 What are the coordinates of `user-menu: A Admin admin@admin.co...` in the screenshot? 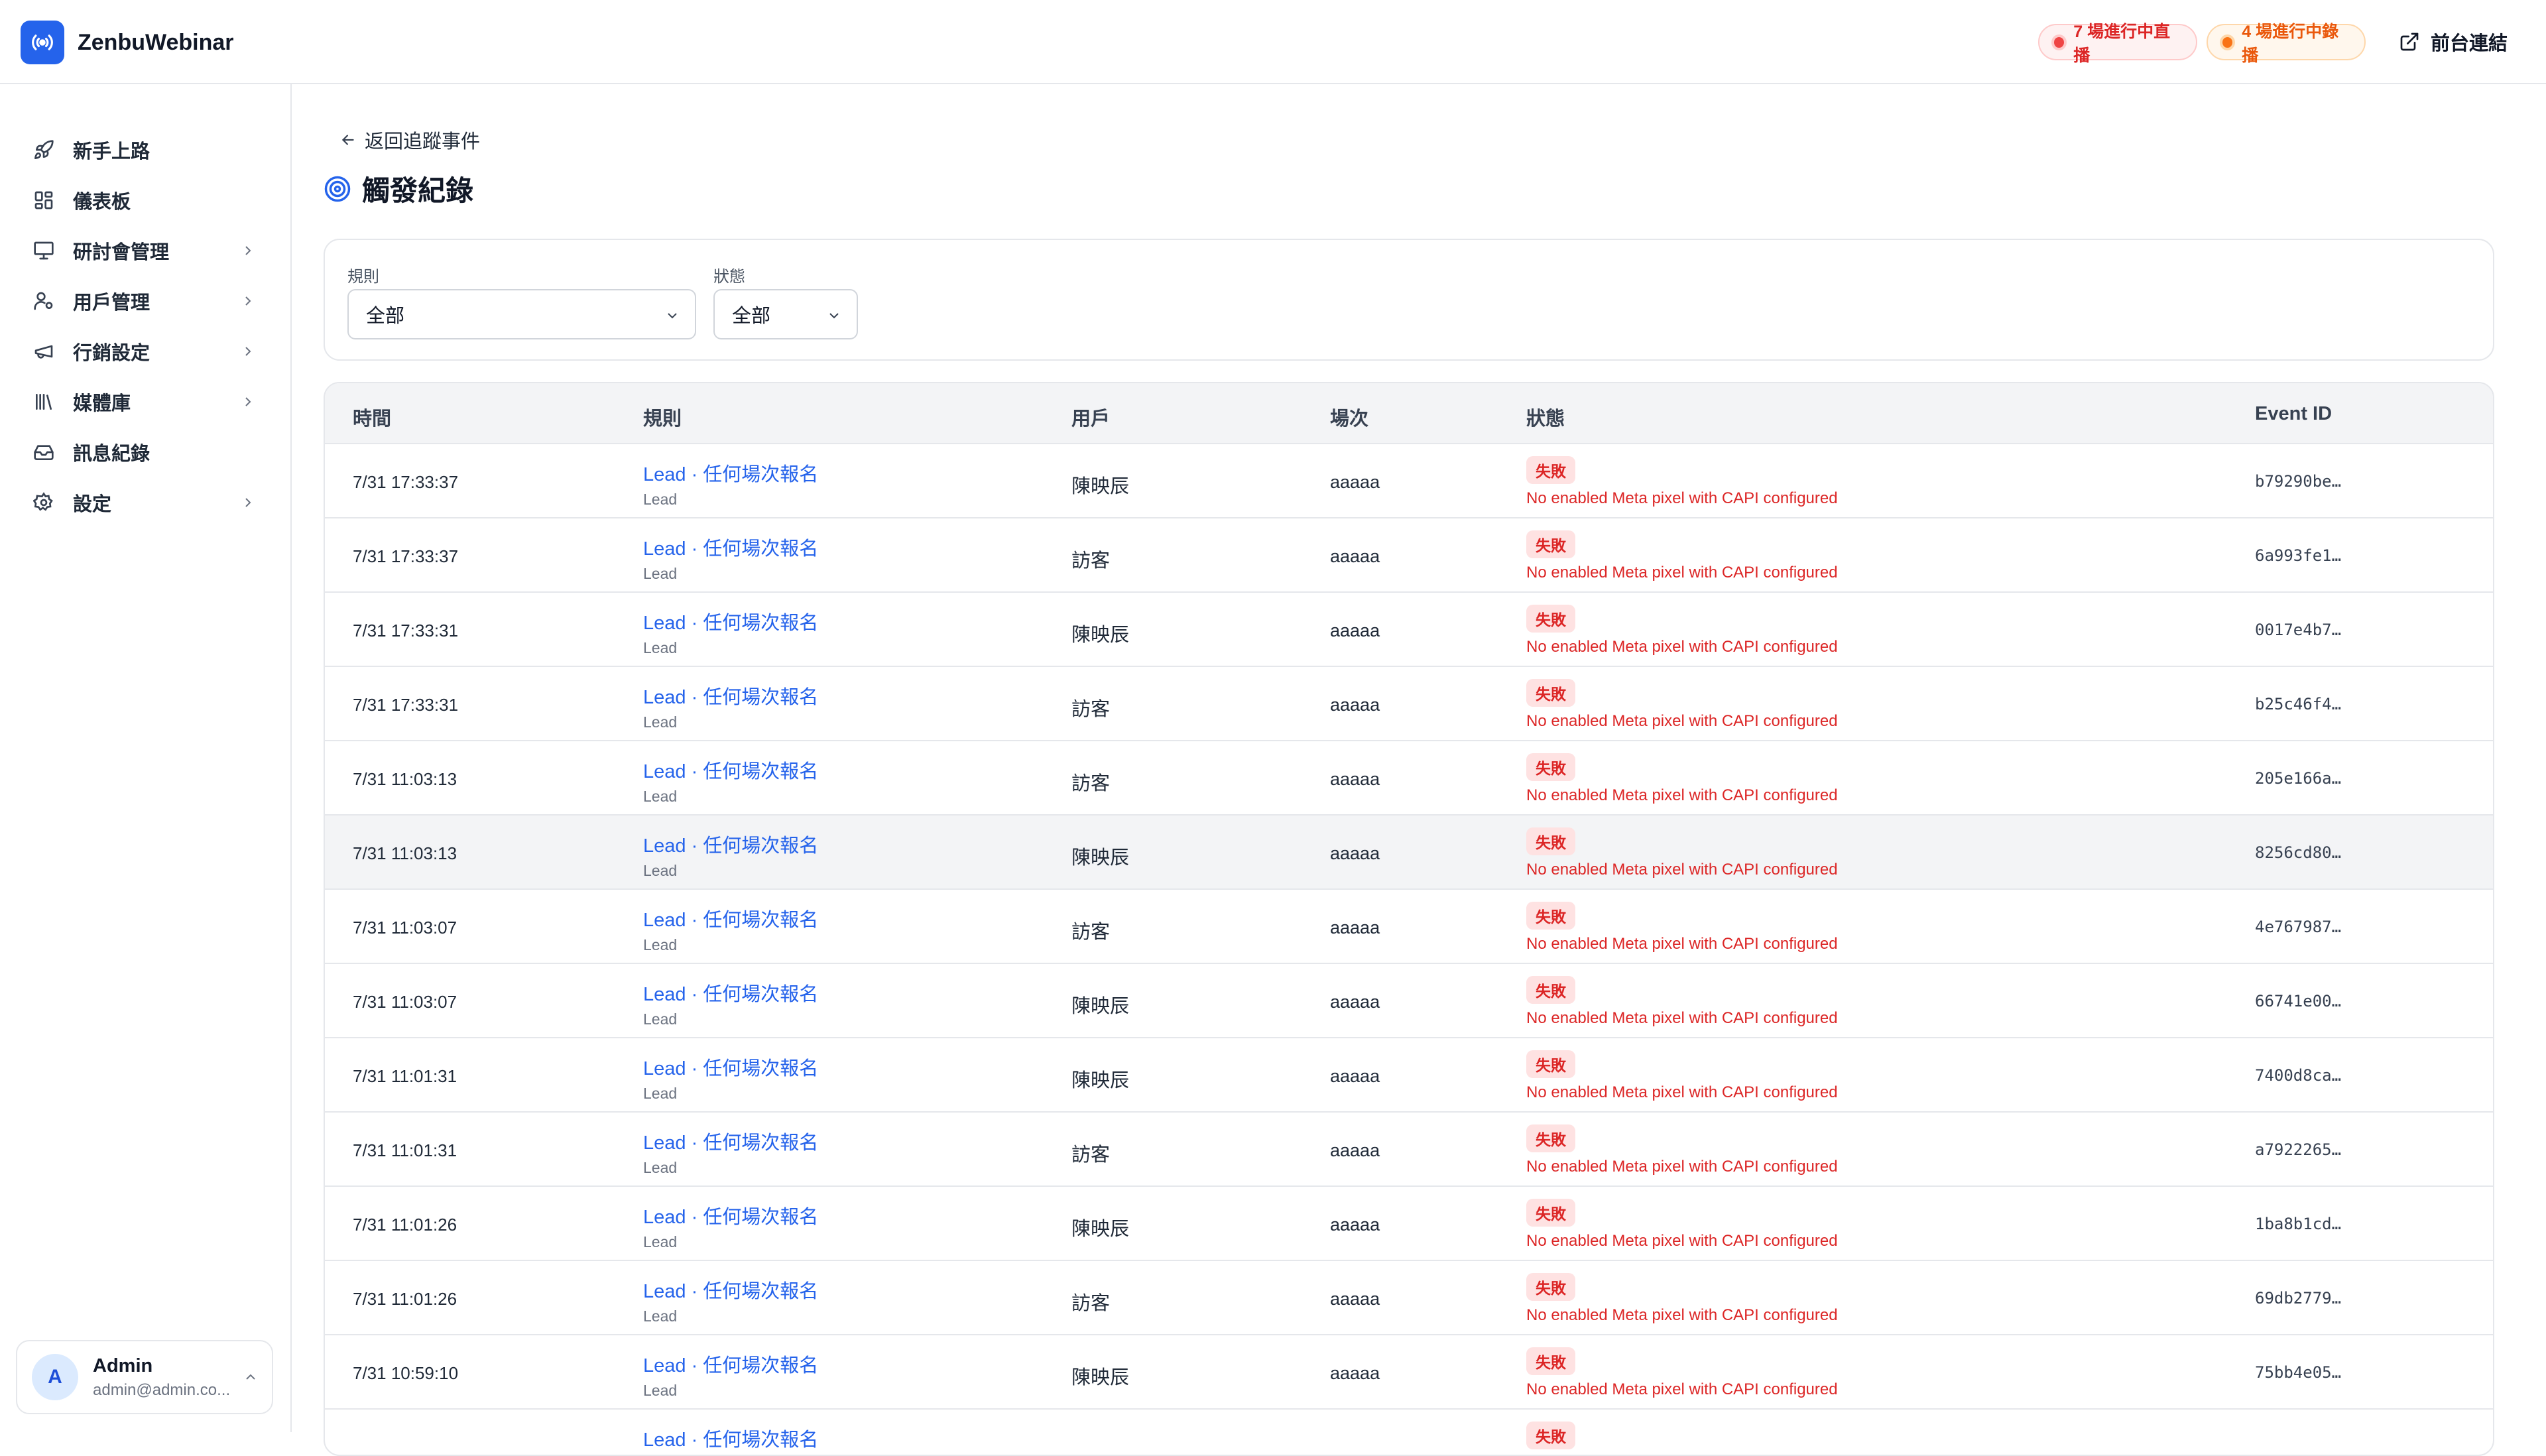 It's located at (144, 1377).